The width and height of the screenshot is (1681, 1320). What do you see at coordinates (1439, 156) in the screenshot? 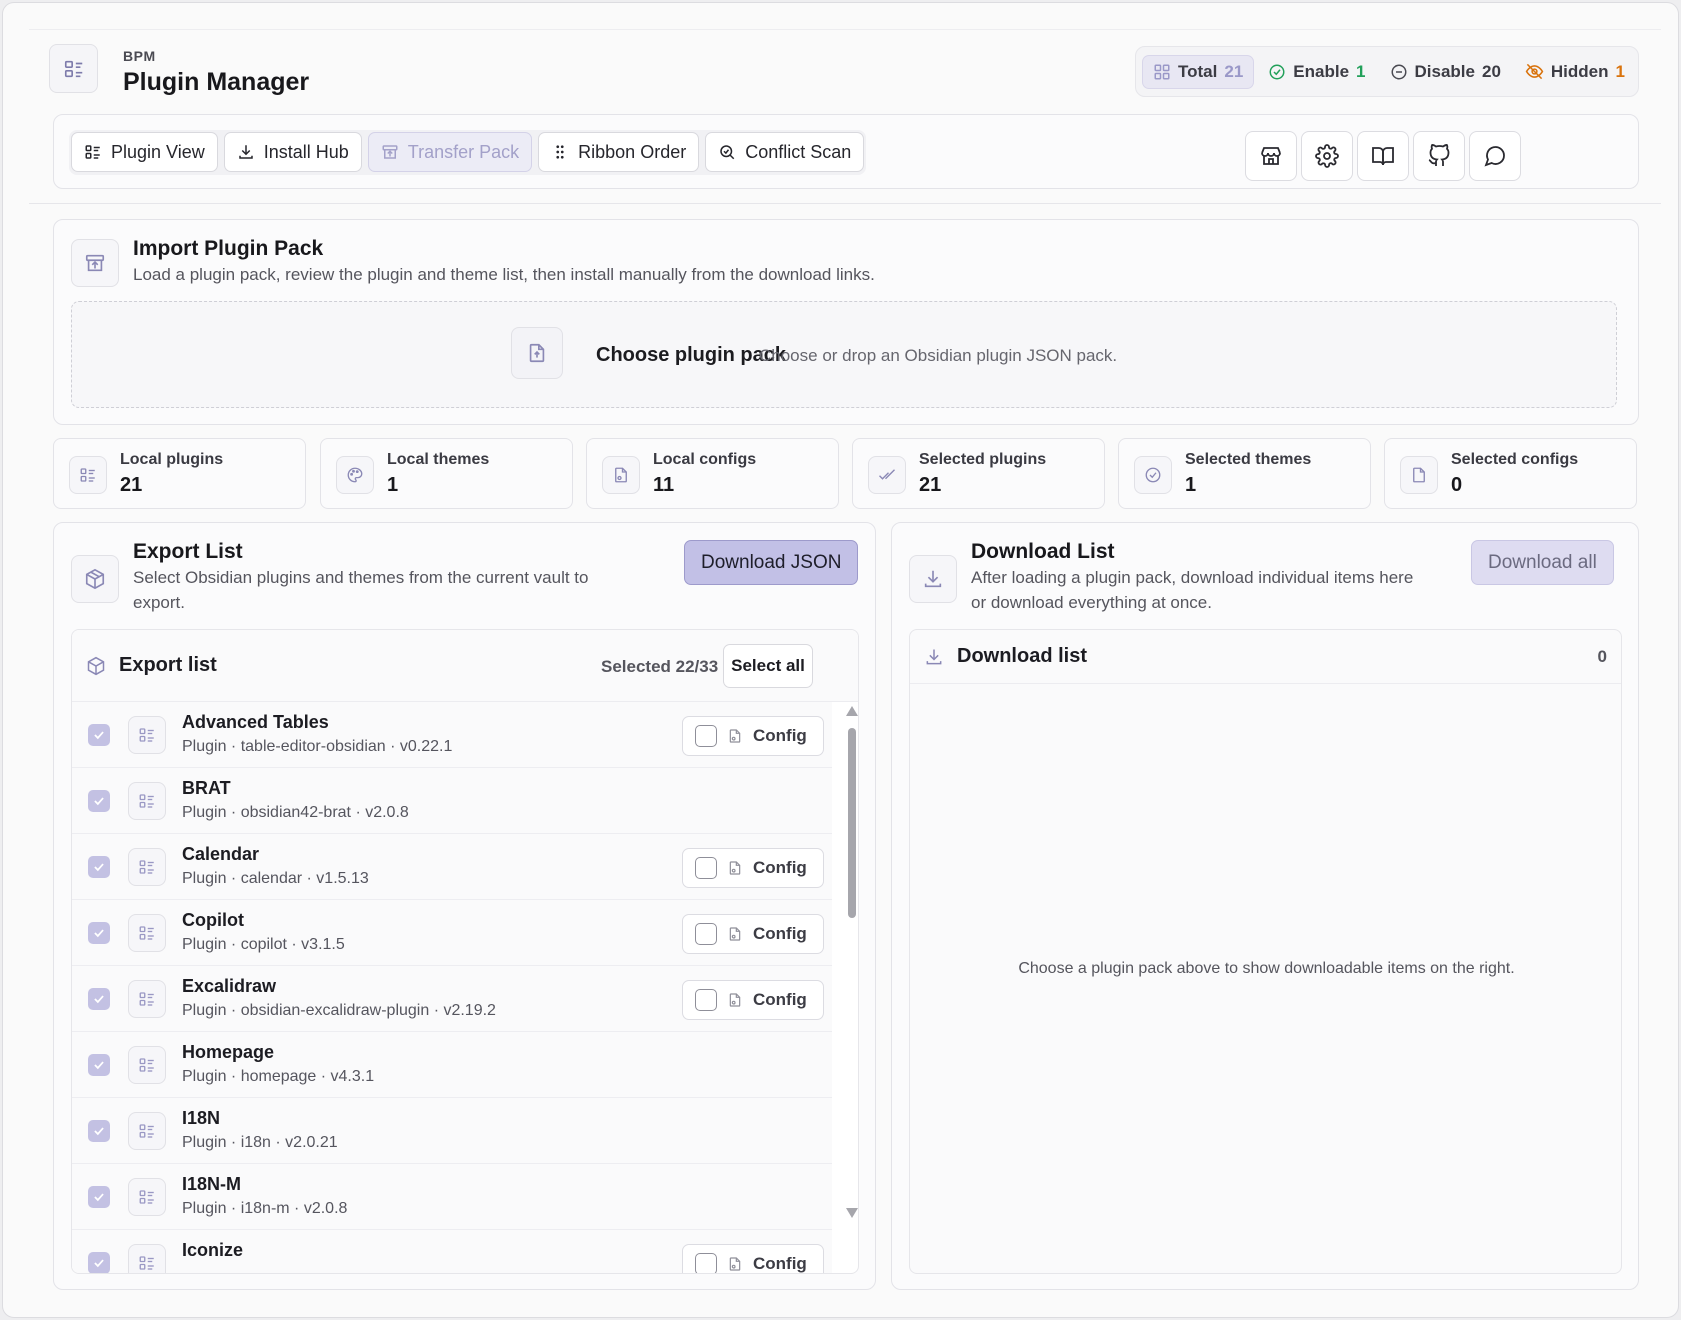
I see `github-button` at bounding box center [1439, 156].